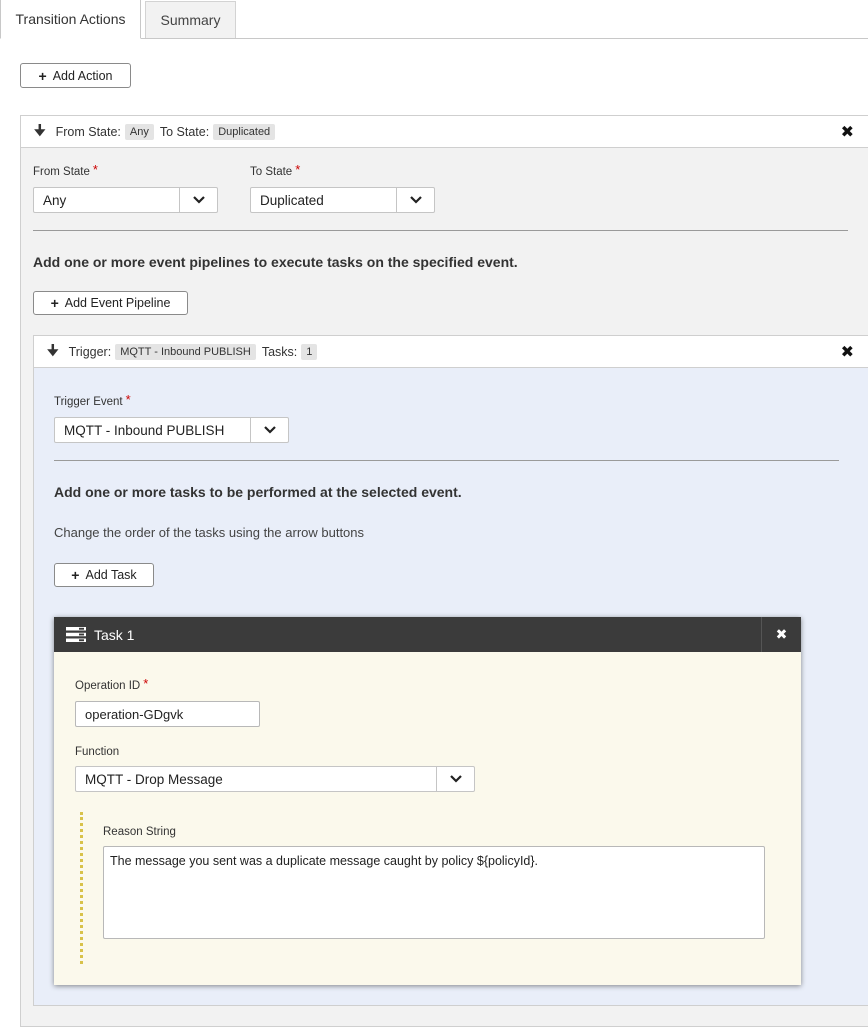 The height and width of the screenshot is (1035, 868). What do you see at coordinates (70, 19) in the screenshot?
I see `tab-transition-actions: Transition Actions` at bounding box center [70, 19].